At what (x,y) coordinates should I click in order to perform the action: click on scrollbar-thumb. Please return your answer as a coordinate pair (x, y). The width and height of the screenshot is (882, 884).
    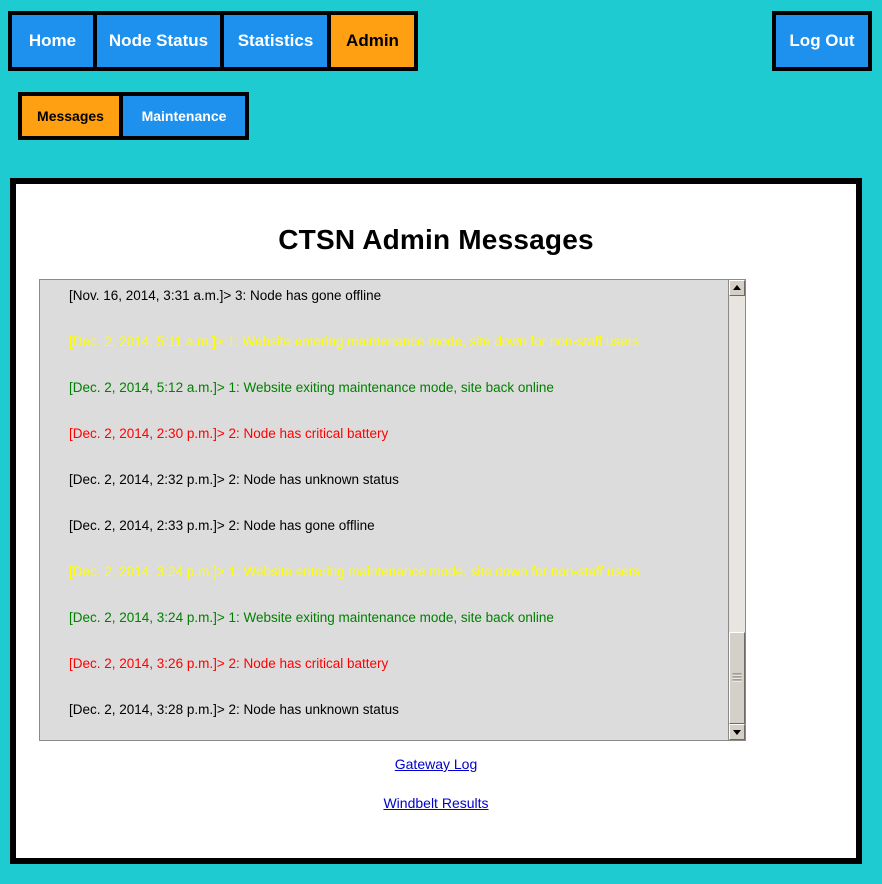
    Looking at the image, I should click on (737, 678).